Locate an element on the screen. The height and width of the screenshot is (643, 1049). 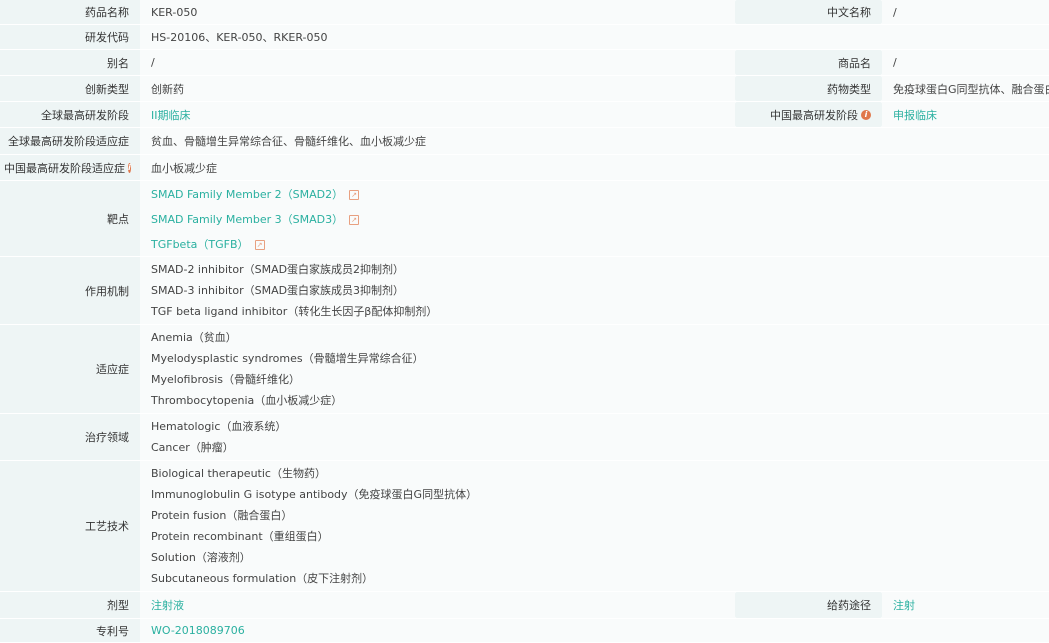
label: 药品名称 is located at coordinates (70, 12).